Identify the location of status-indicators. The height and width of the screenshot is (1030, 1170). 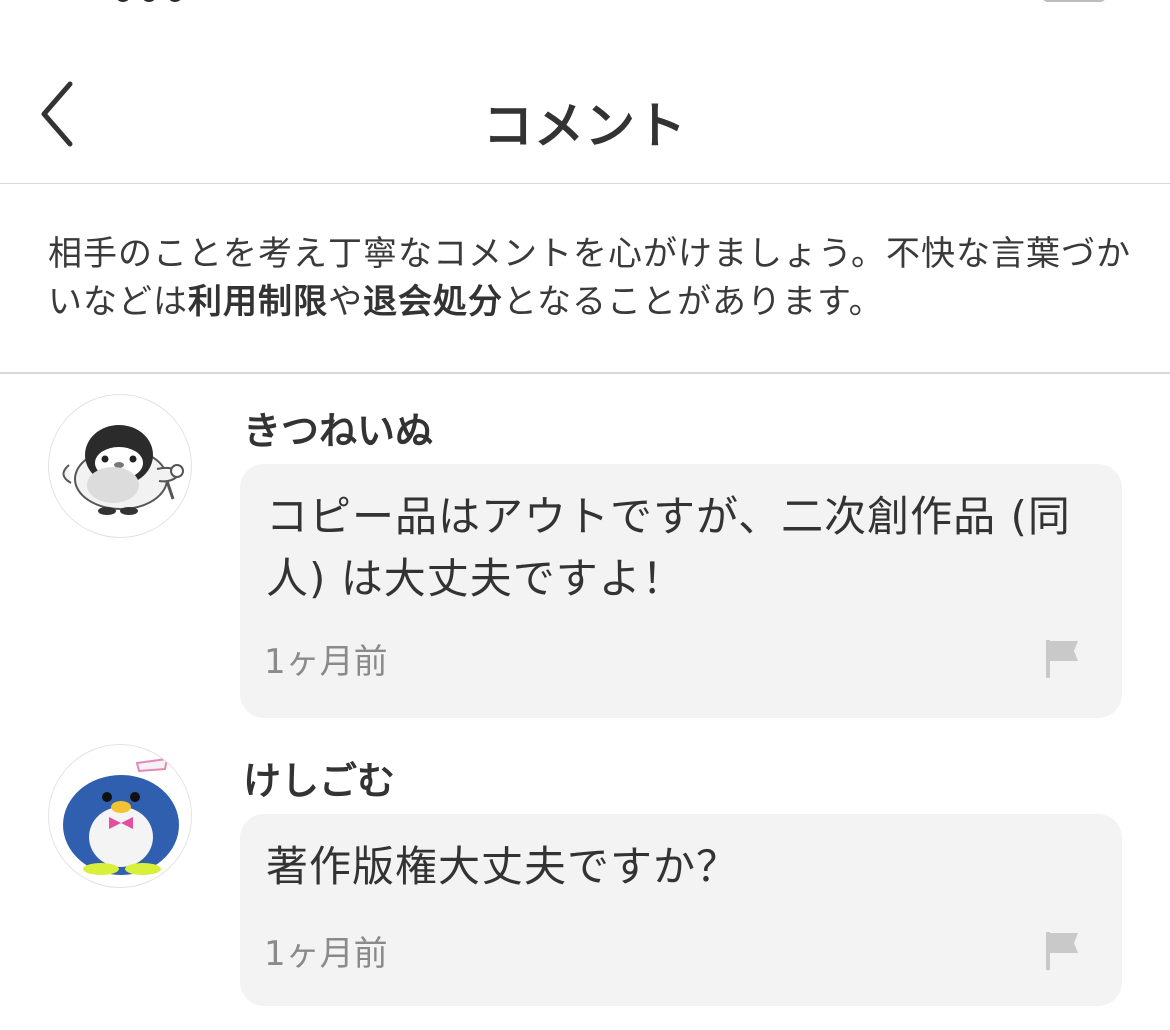
(1005, 2).